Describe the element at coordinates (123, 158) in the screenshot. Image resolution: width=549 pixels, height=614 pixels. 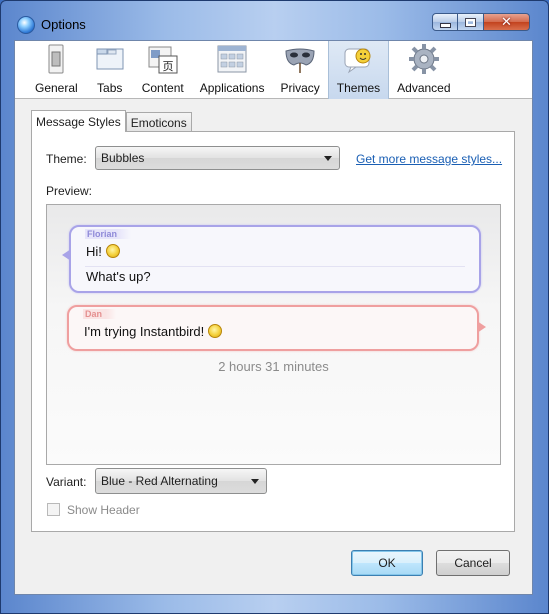
I see `theme-select-value: Bubbles` at that location.